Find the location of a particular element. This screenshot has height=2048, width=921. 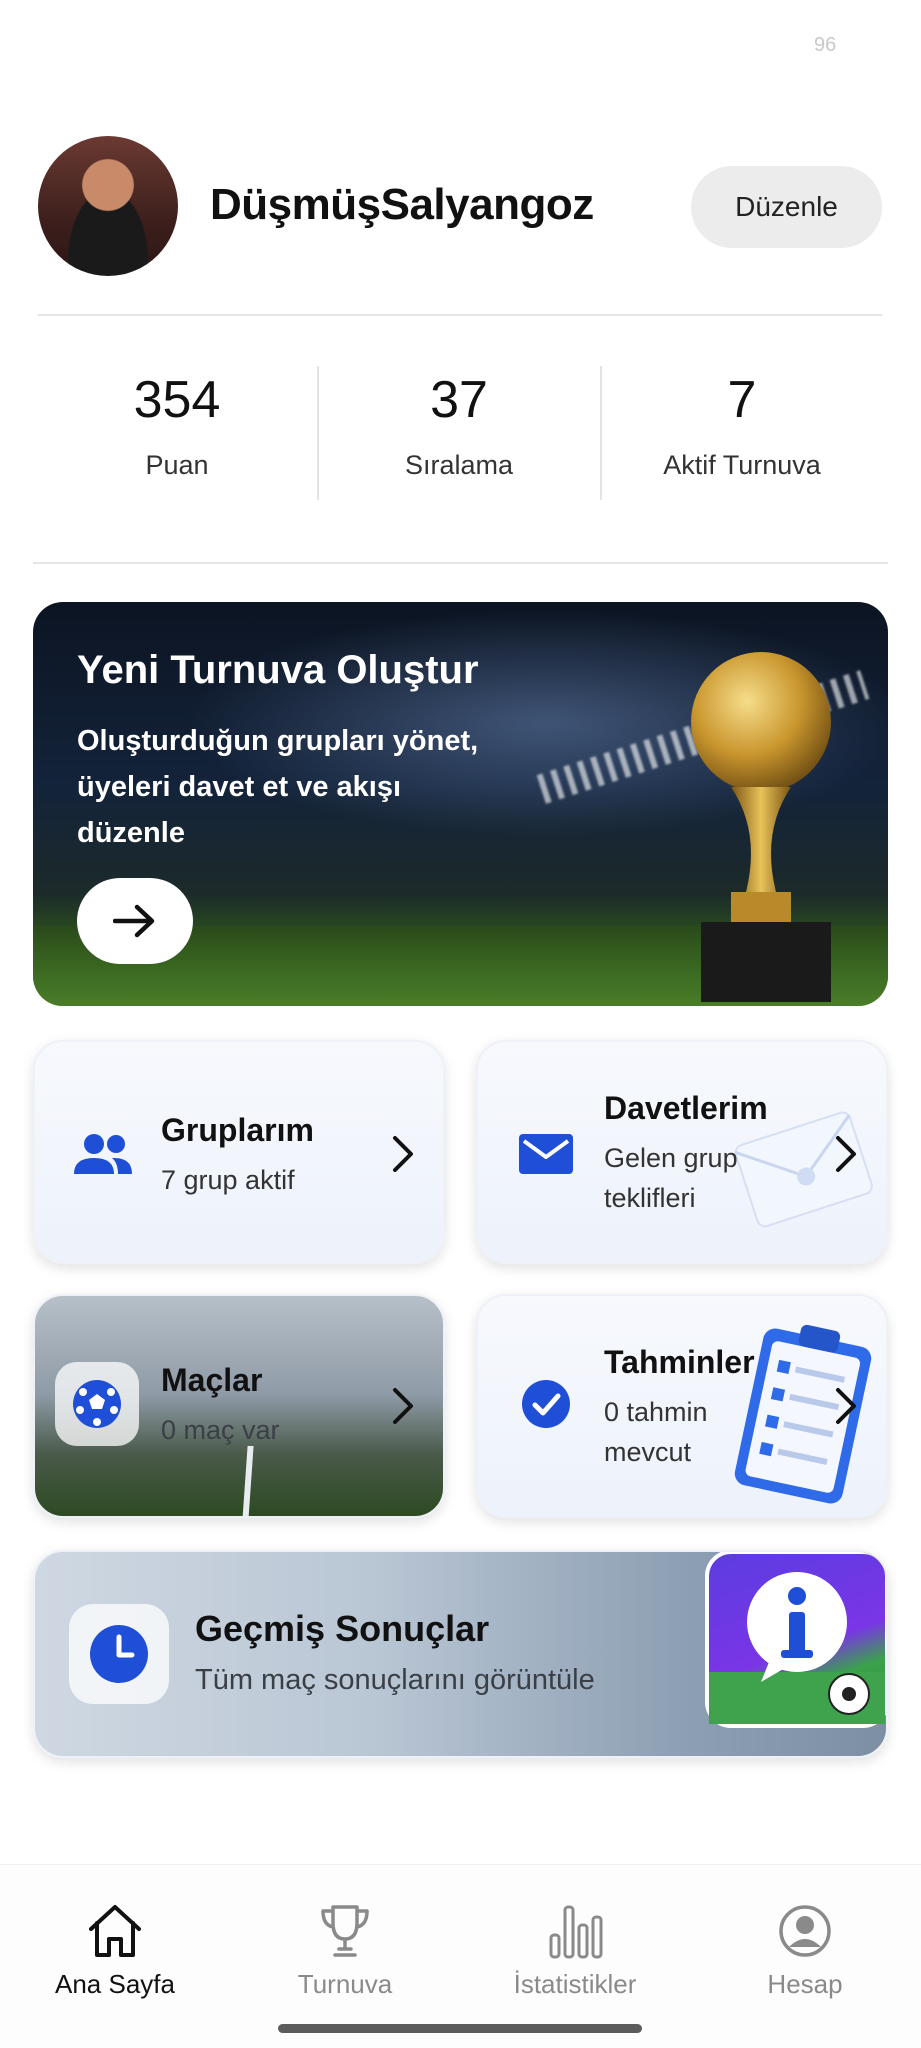

predictions-title: Tahminler is located at coordinates (679, 1362).